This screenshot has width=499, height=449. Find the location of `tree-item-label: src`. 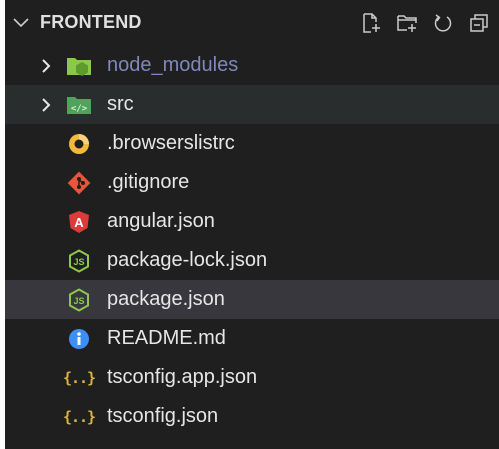

tree-item-label: src is located at coordinates (120, 104).